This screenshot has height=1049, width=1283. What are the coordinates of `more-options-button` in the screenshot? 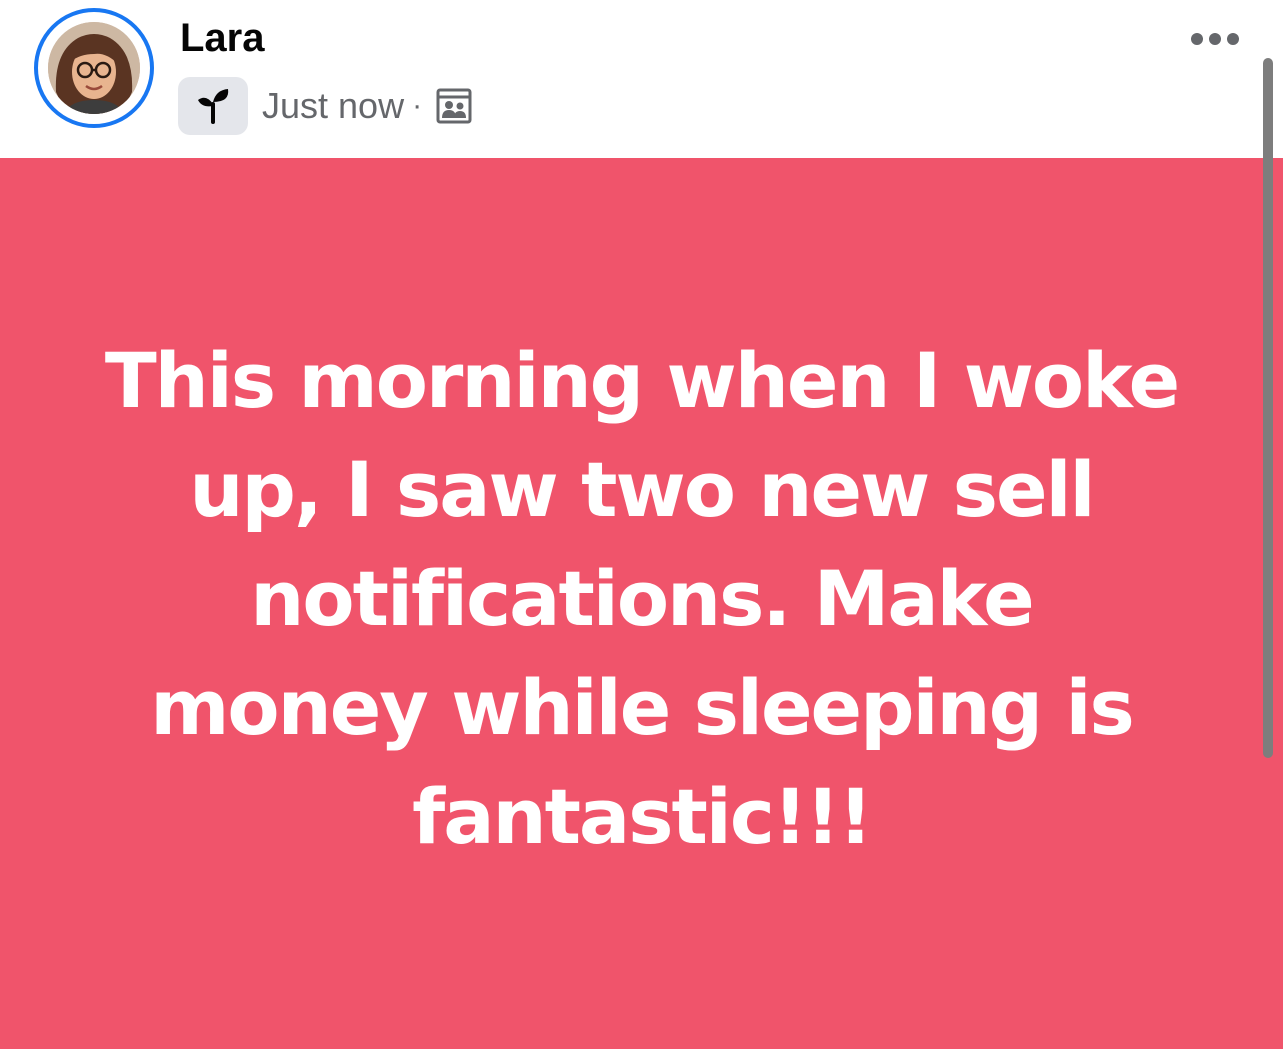 It's located at (1215, 39).